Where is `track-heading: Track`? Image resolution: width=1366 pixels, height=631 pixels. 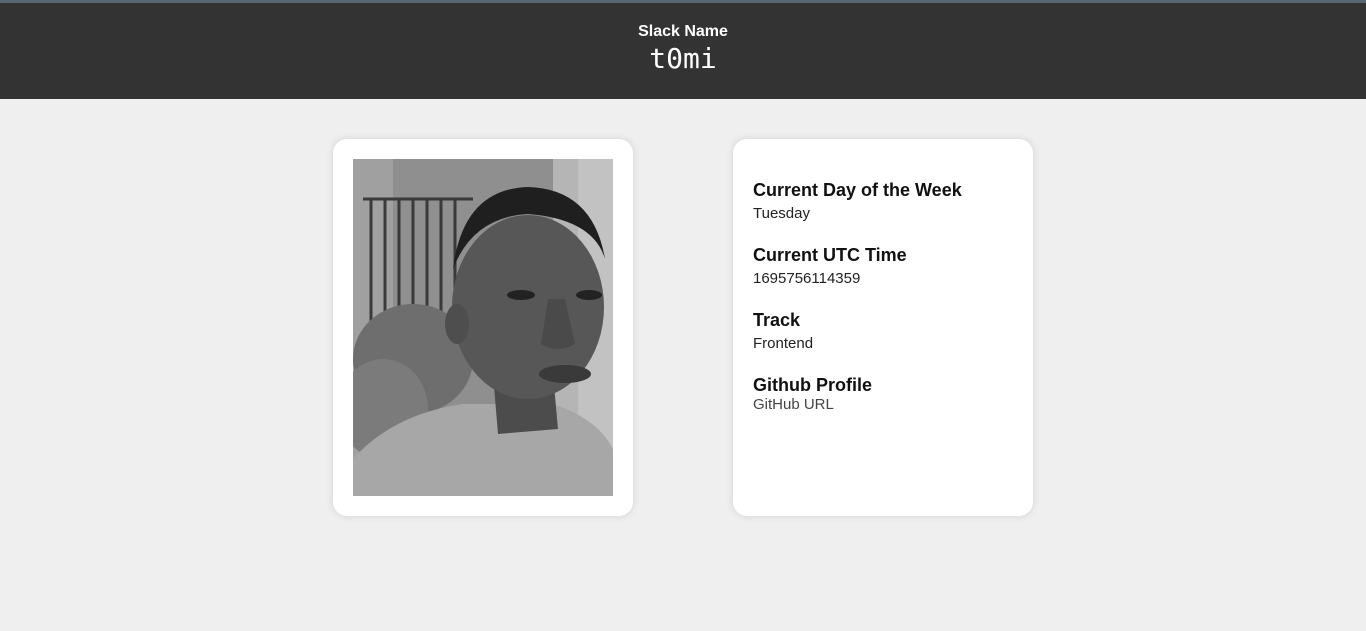 track-heading: Track is located at coordinates (777, 320).